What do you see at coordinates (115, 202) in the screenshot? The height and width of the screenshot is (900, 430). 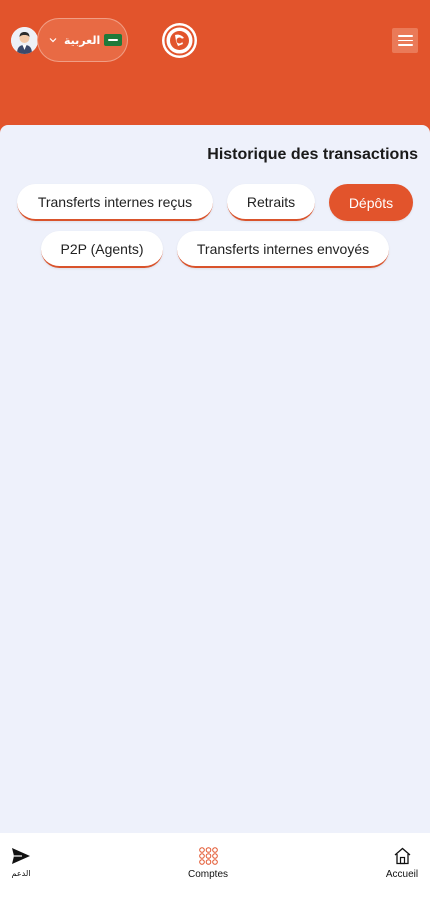 I see `tab-transferts-internes-recus: Transferts internes reçus` at bounding box center [115, 202].